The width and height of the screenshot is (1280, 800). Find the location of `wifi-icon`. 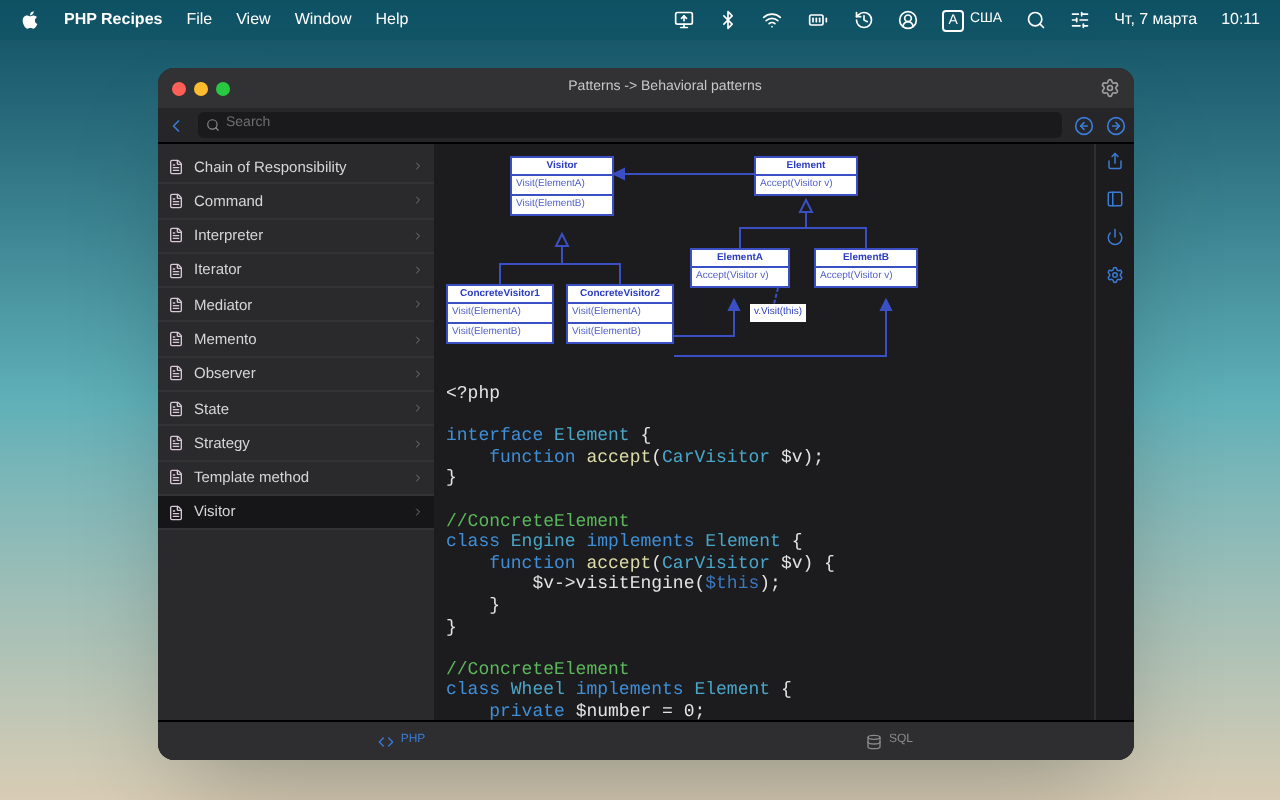

wifi-icon is located at coordinates (772, 20).